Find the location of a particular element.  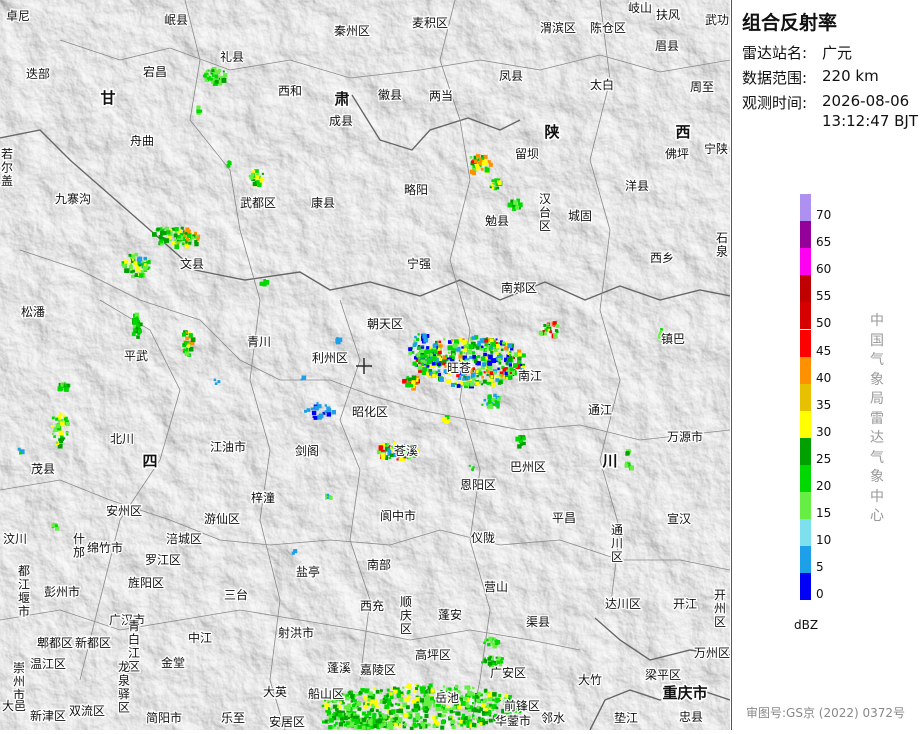

legend-label-40: 40 is located at coordinates (824, 377).